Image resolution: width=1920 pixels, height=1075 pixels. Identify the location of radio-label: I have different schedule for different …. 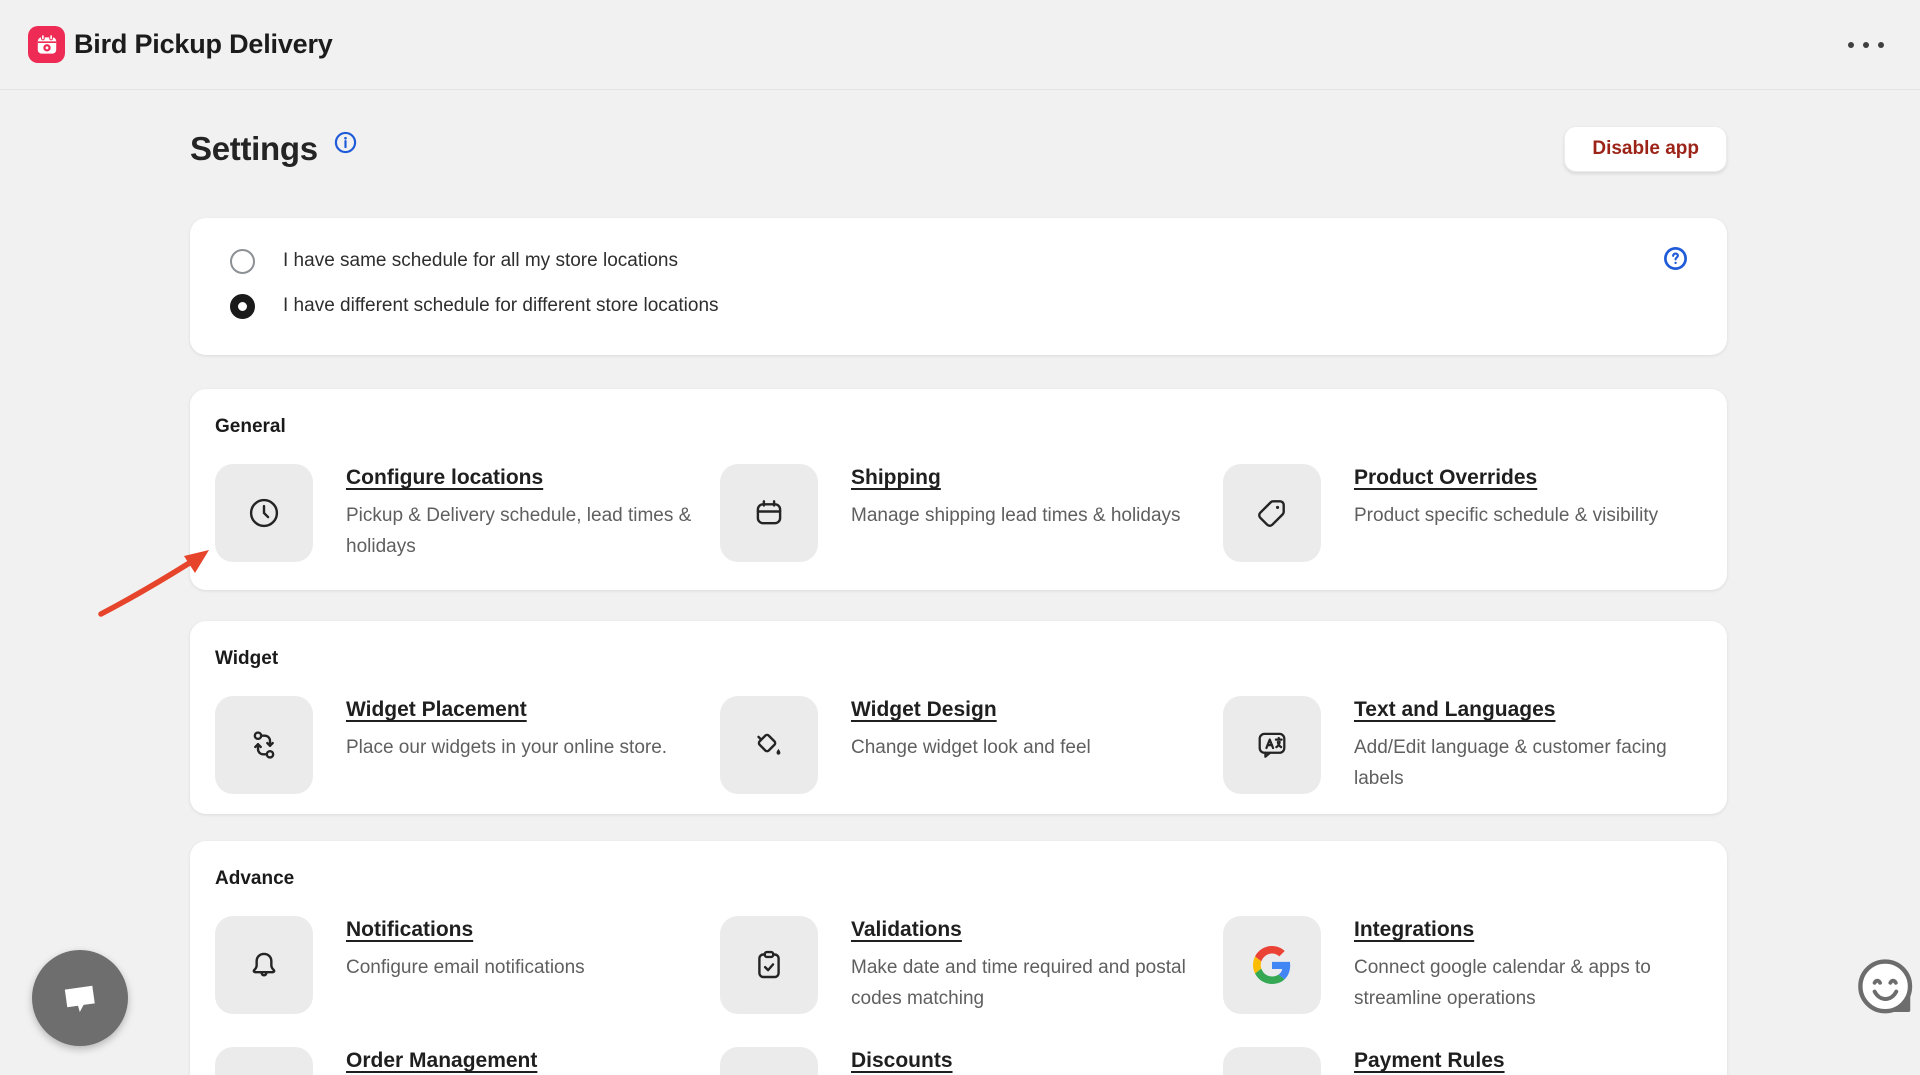
(501, 305).